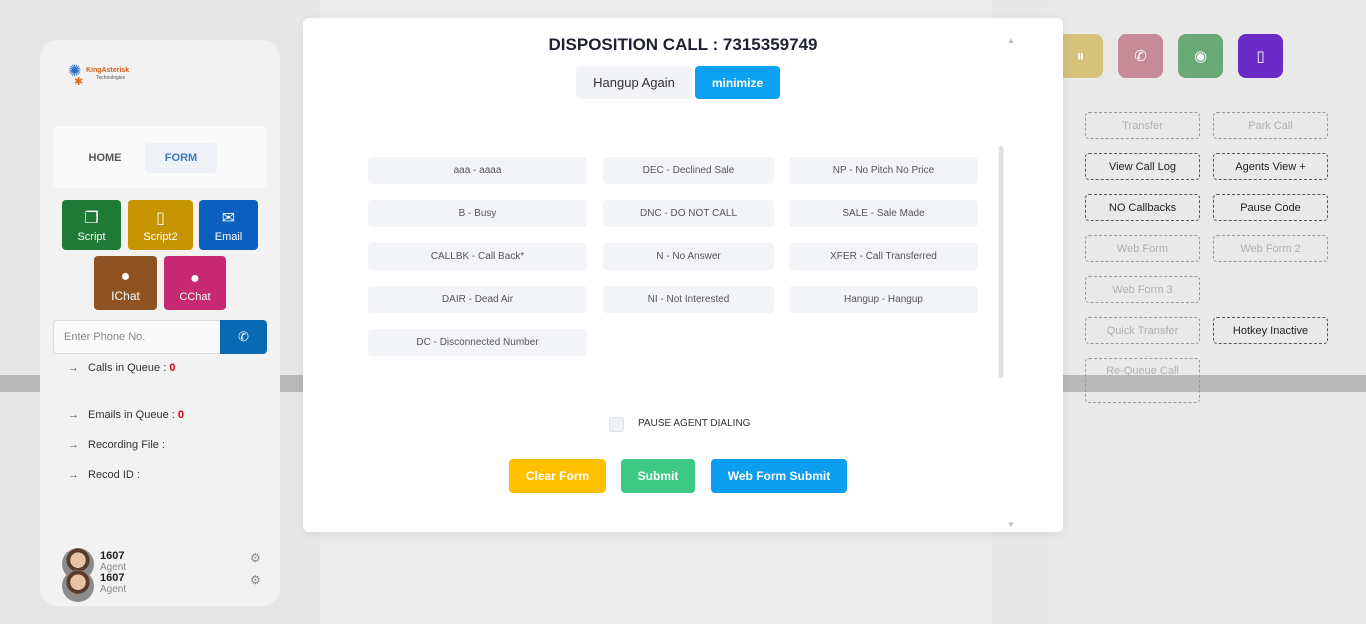 The image size is (1366, 624). I want to click on file-icon: ▯, so click(160, 218).